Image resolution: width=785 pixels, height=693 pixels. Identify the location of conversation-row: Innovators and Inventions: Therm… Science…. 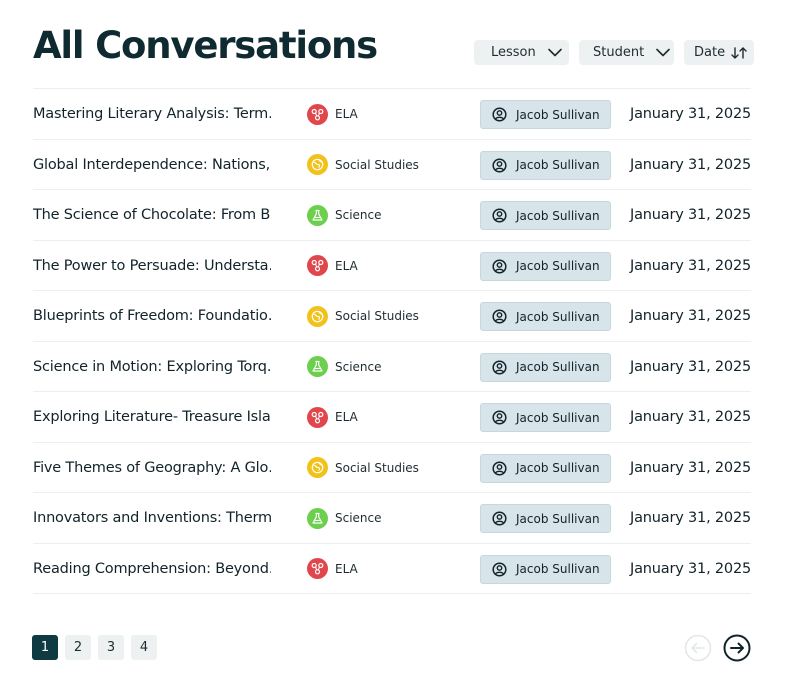
(392, 518).